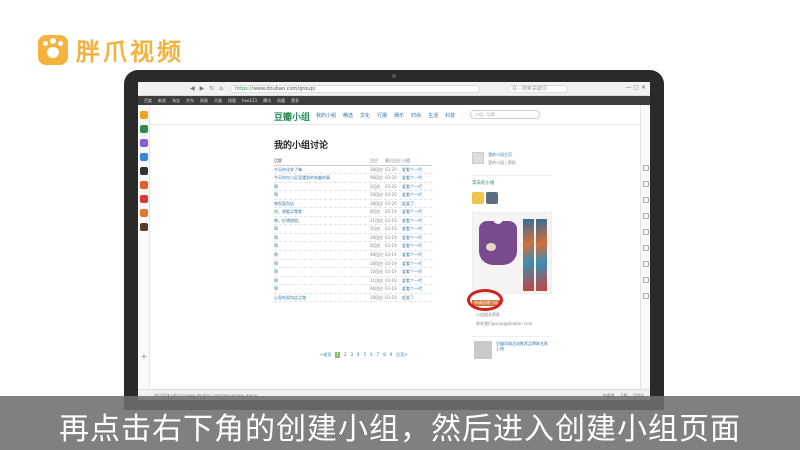 The height and width of the screenshot is (450, 800). Describe the element at coordinates (322, 221) in the screenshot. I see `topic-link: 啊，好想放假。` at that location.